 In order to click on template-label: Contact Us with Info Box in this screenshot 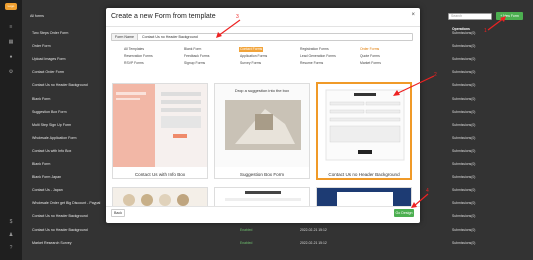, I will do `click(160, 174)`.